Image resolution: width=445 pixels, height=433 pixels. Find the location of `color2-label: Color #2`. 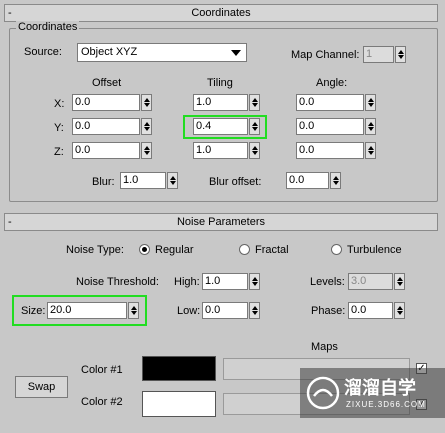

color2-label: Color #2 is located at coordinates (102, 402).